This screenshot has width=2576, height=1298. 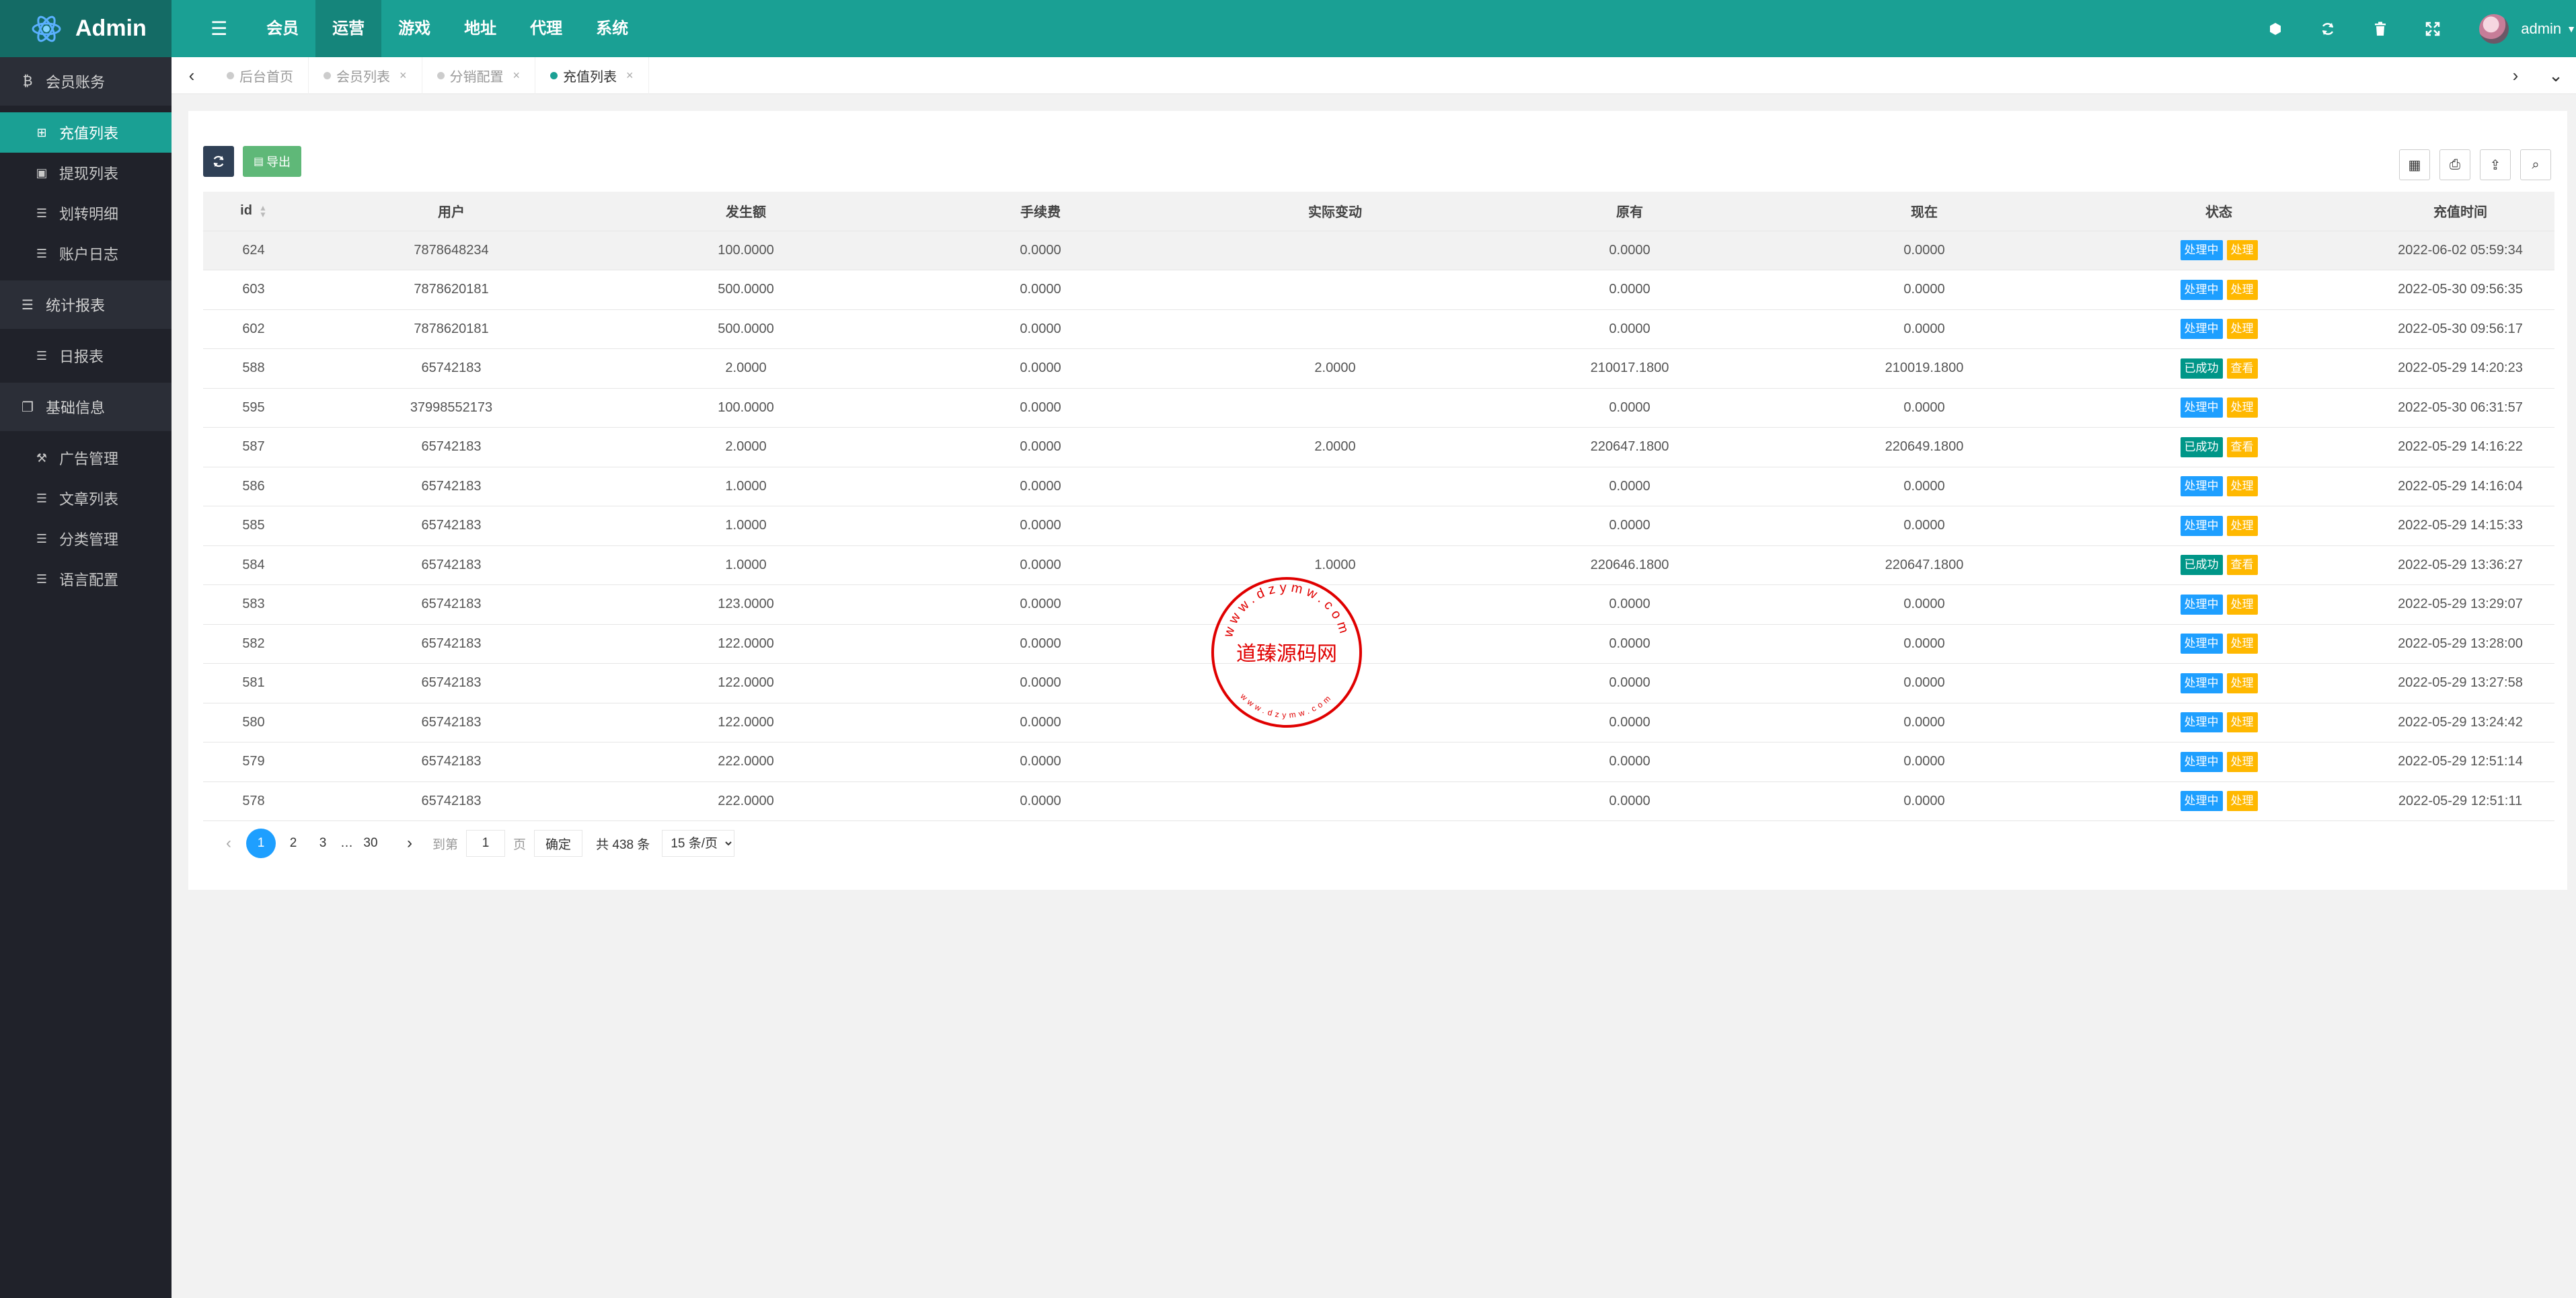 What do you see at coordinates (1335, 801) in the screenshot?
I see `cell-actual` at bounding box center [1335, 801].